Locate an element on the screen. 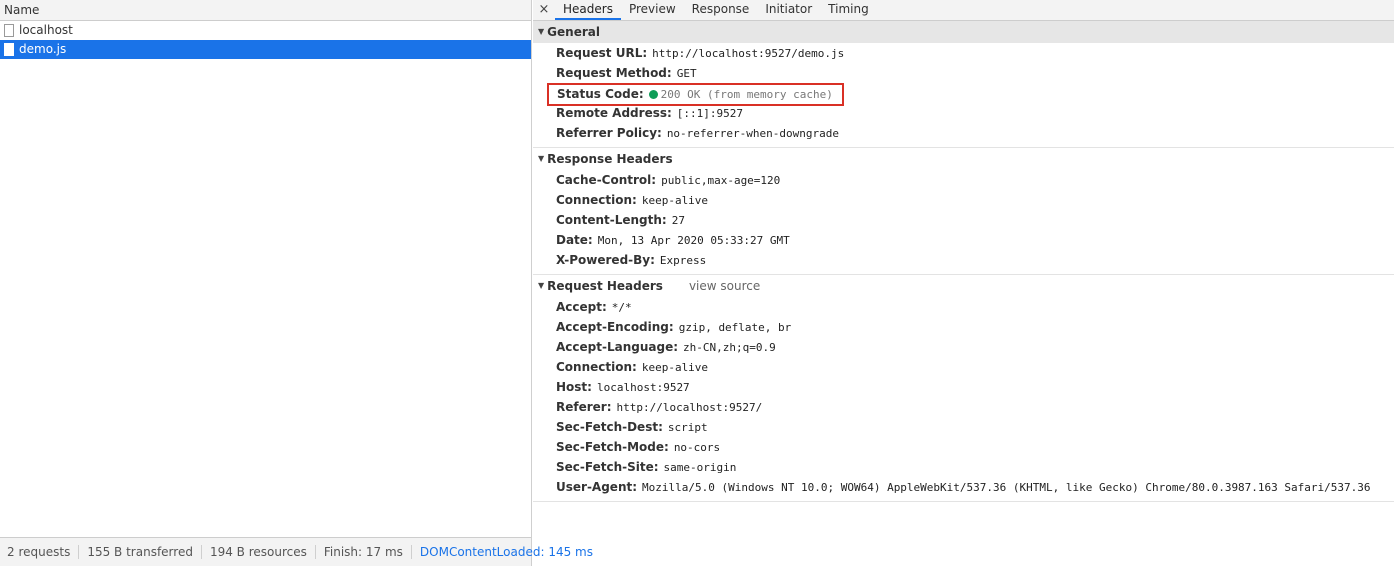 This screenshot has height=566, width=1394. header-row: Host: localhost:9527 is located at coordinates (963, 387).